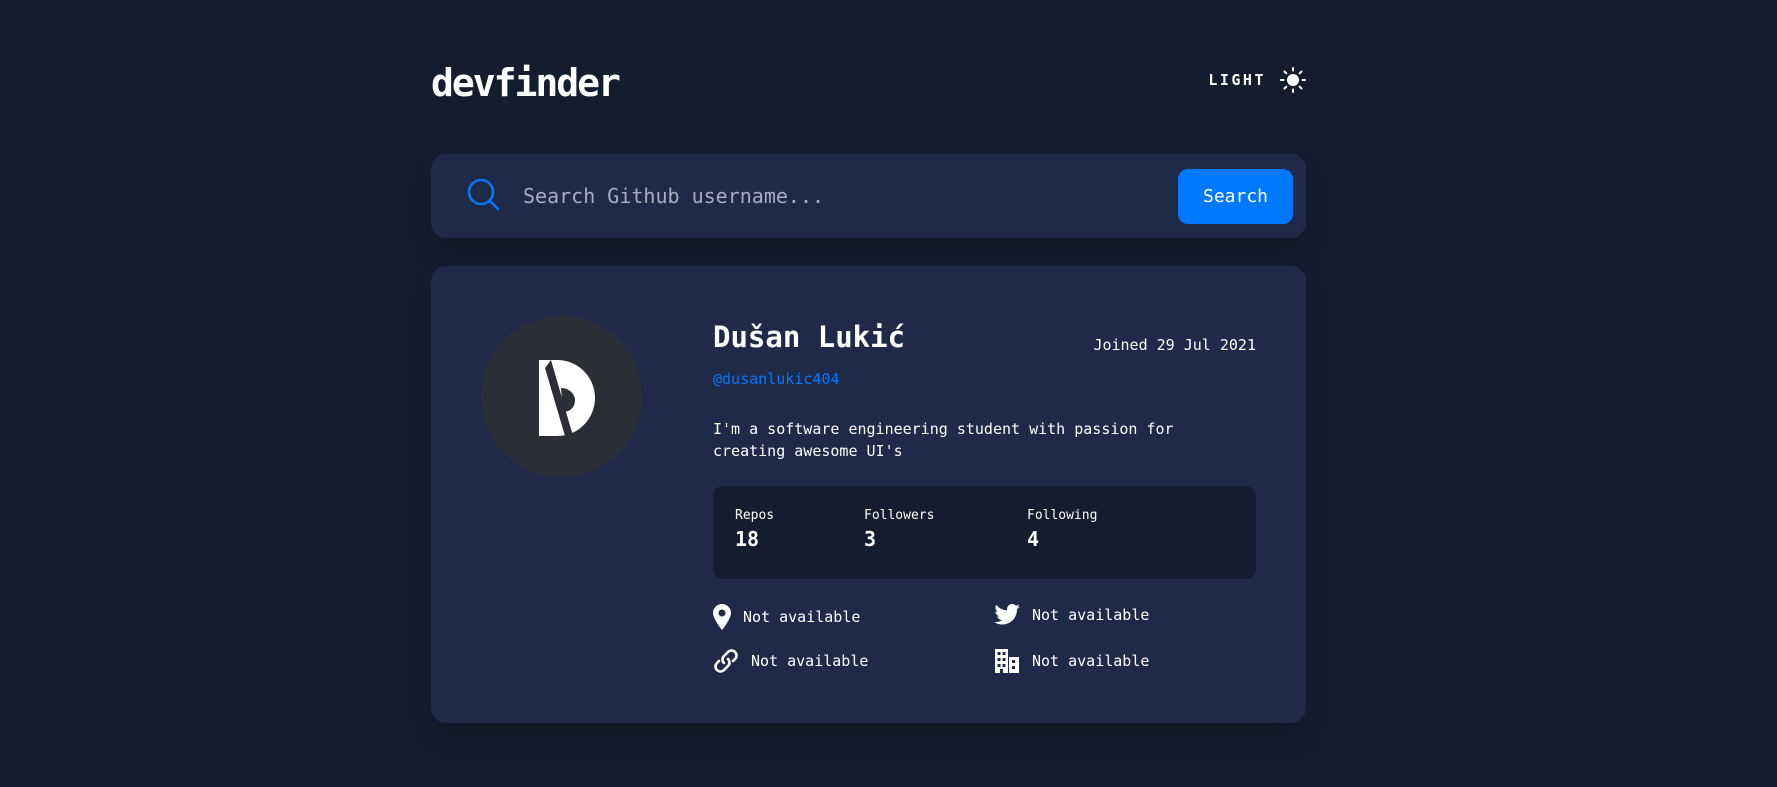  I want to click on avatar-logo-icon, so click(566, 397).